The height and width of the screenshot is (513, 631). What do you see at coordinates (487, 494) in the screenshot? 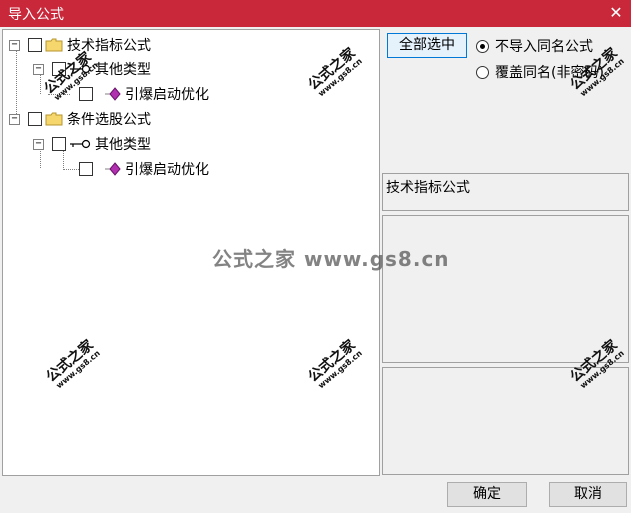
I see `ok-button: 确定` at bounding box center [487, 494].